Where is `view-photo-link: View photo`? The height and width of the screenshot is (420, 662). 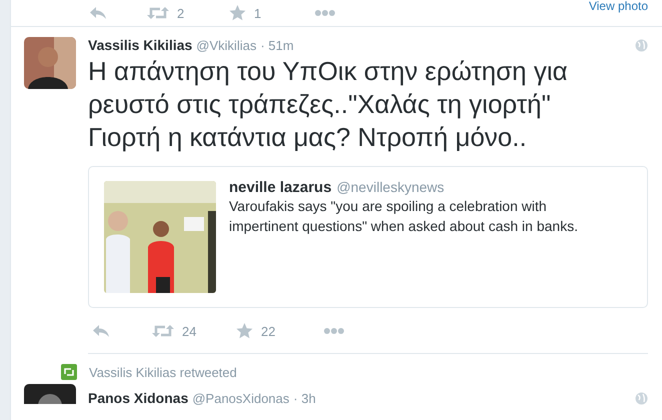 view-photo-link: View photo is located at coordinates (618, 6).